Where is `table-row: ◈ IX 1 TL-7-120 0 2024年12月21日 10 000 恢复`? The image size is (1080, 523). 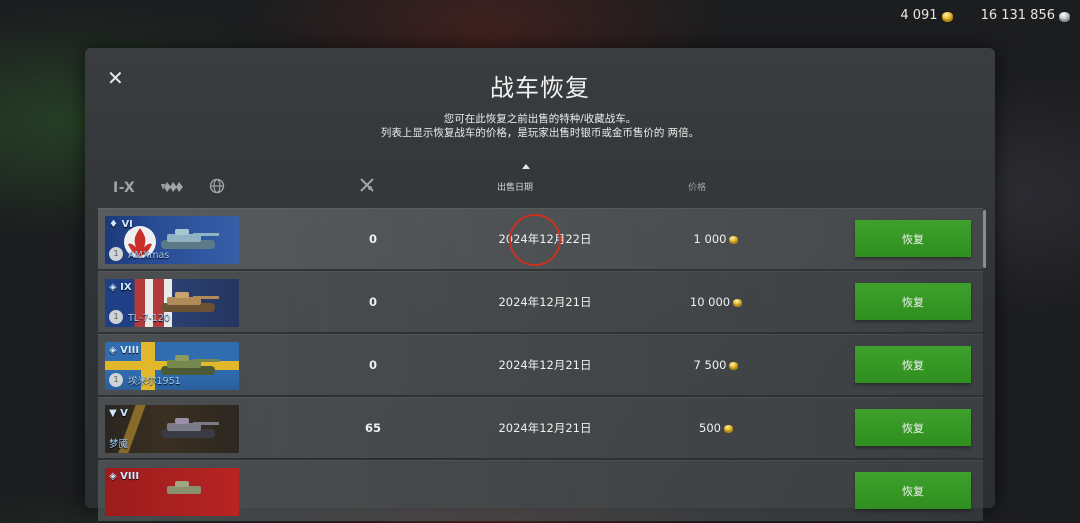 table-row: ◈ IX 1 TL-7-120 0 2024年12月21日 10 000 恢复 is located at coordinates (540, 301).